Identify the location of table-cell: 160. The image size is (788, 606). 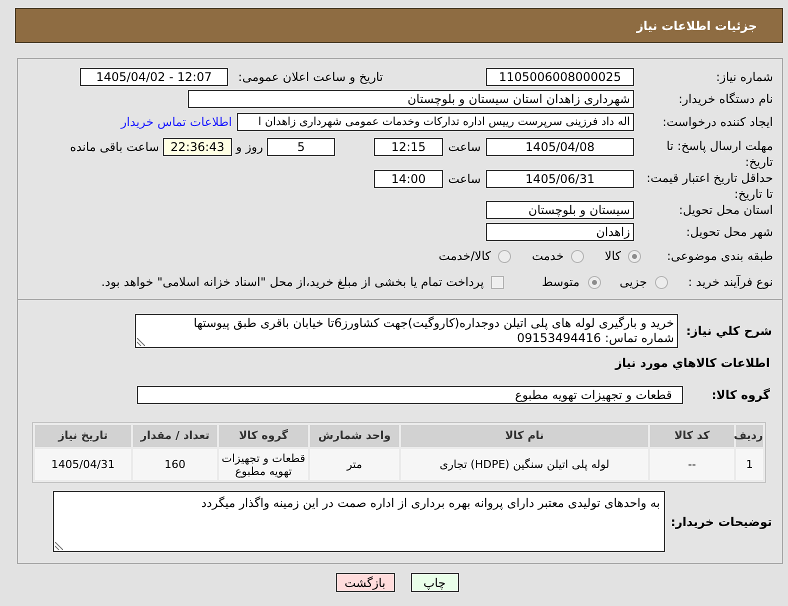
(175, 464).